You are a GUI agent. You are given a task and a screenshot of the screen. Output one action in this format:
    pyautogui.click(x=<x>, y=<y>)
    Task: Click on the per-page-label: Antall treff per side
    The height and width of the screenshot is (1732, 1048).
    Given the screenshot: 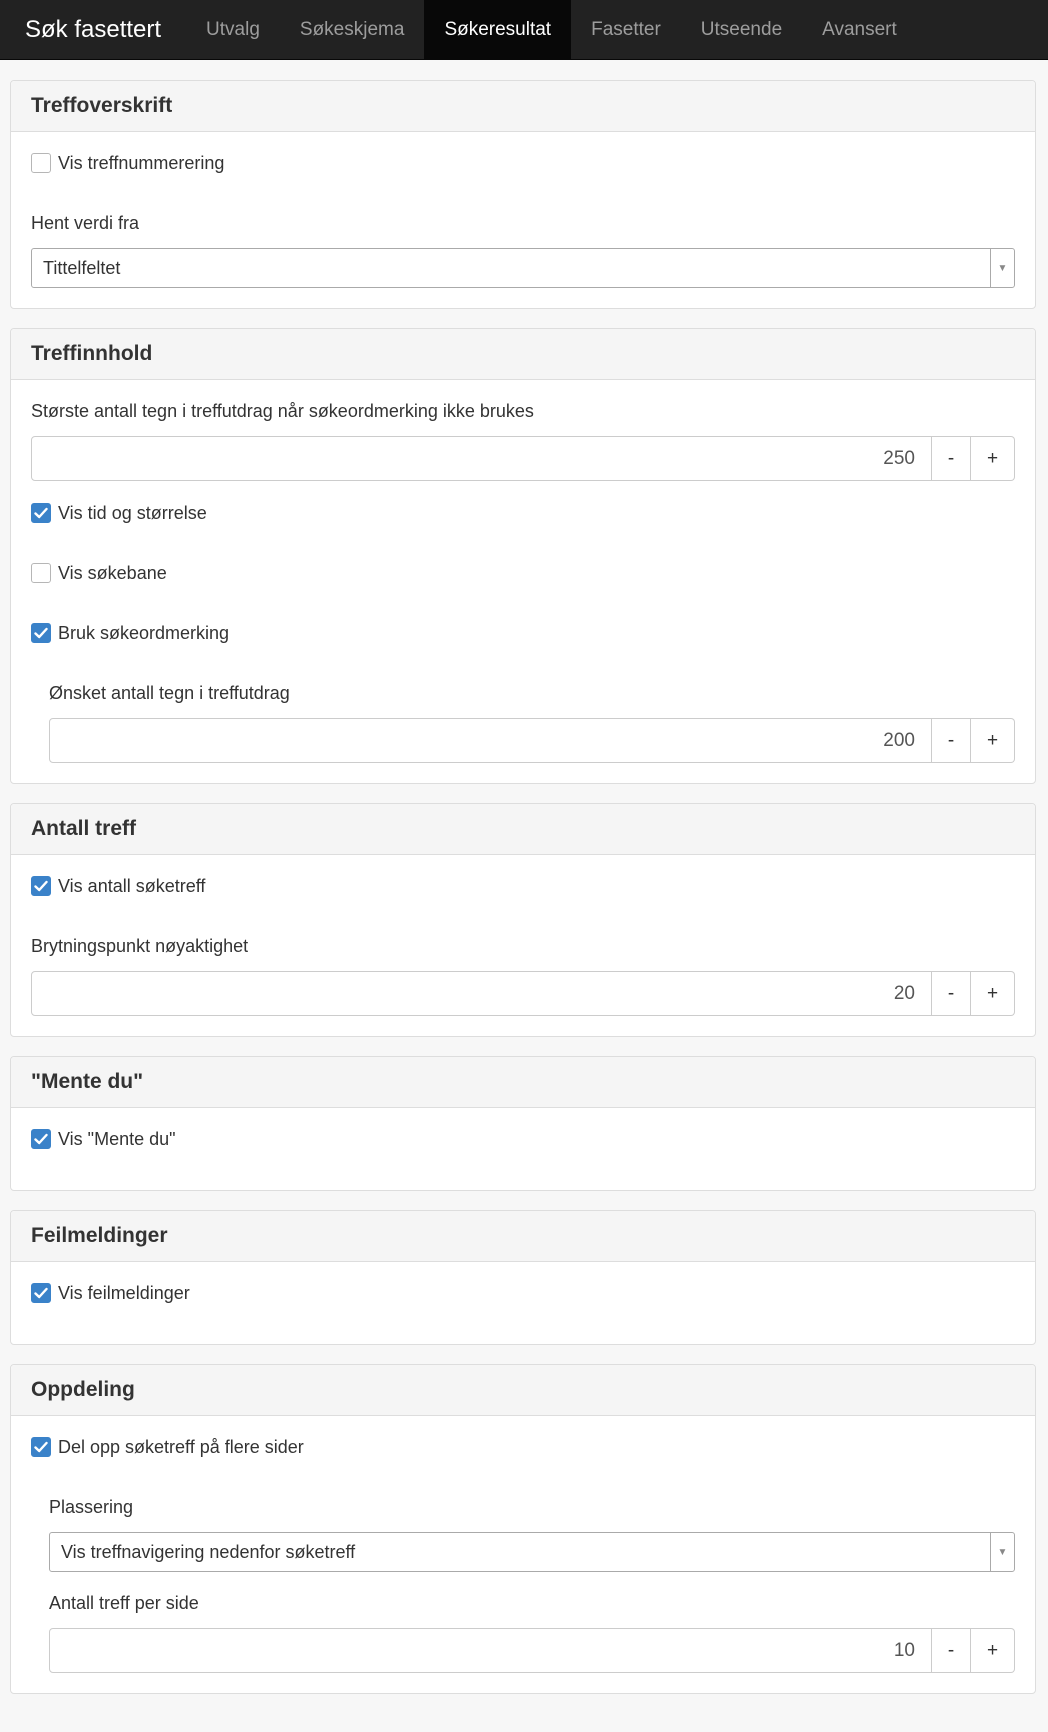 What is the action you would take?
    pyautogui.click(x=124, y=1602)
    